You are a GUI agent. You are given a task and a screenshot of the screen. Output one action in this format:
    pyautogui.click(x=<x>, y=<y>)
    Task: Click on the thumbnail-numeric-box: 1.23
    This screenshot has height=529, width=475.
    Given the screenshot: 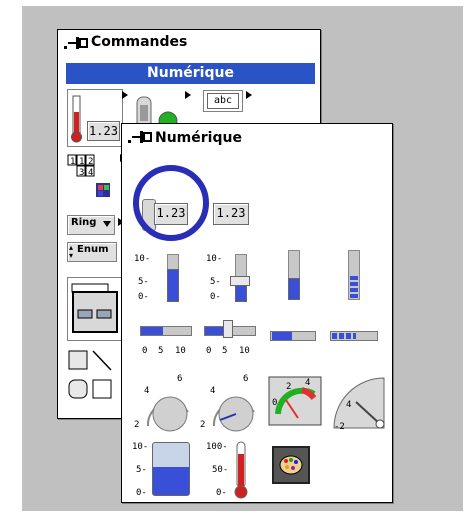 What is the action you would take?
    pyautogui.click(x=103, y=131)
    